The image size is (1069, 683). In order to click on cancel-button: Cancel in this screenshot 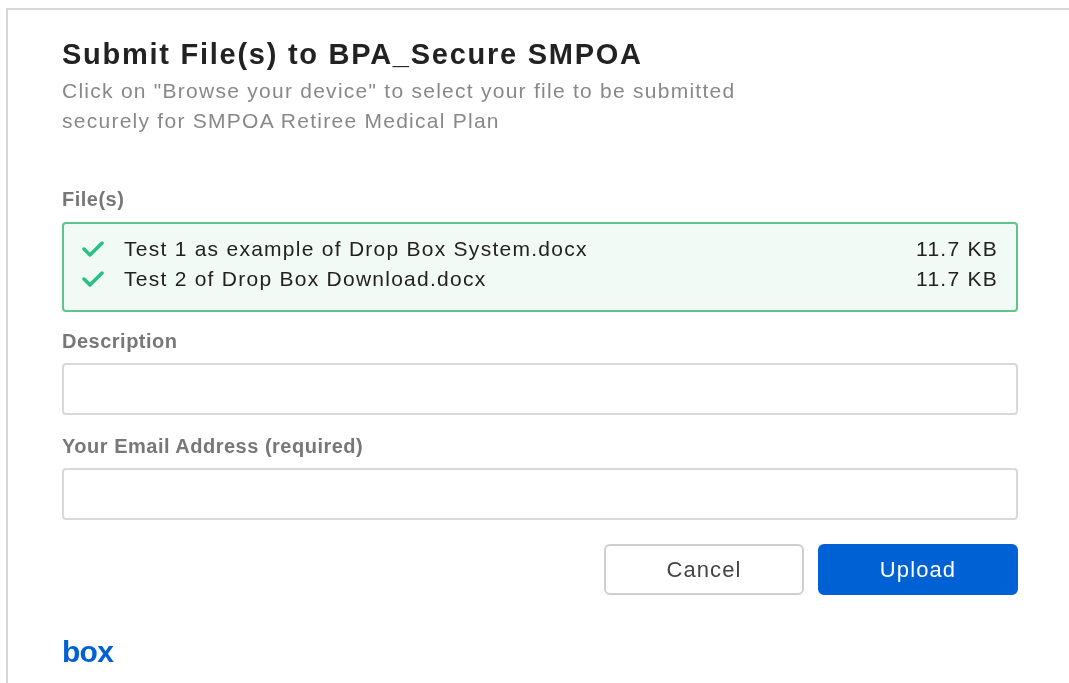, I will do `click(704, 569)`.